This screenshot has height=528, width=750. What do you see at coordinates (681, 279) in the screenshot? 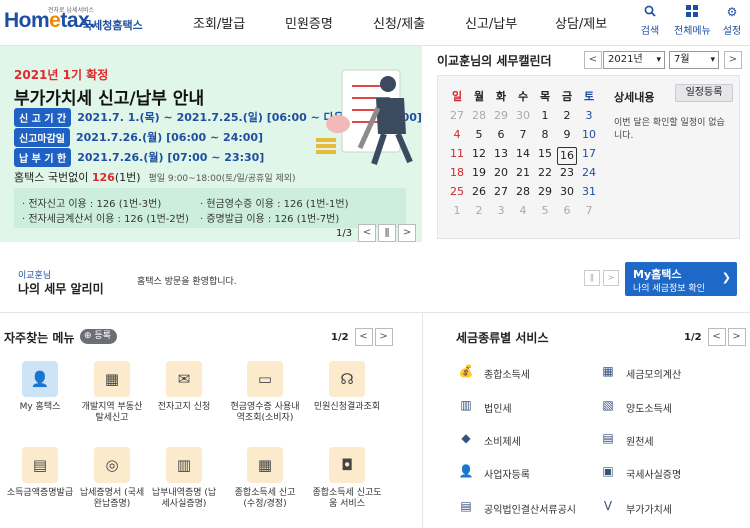
I see `my-hometax-button: My홈택스 나의 세금정보 확인 ❯` at bounding box center [681, 279].